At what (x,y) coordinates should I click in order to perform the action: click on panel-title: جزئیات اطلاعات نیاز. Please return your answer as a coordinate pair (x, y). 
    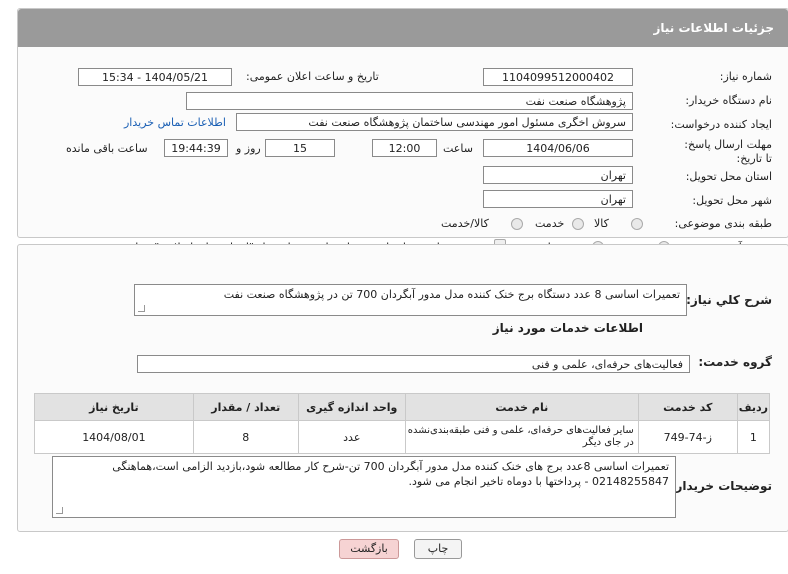
    Looking at the image, I should click on (713, 28).